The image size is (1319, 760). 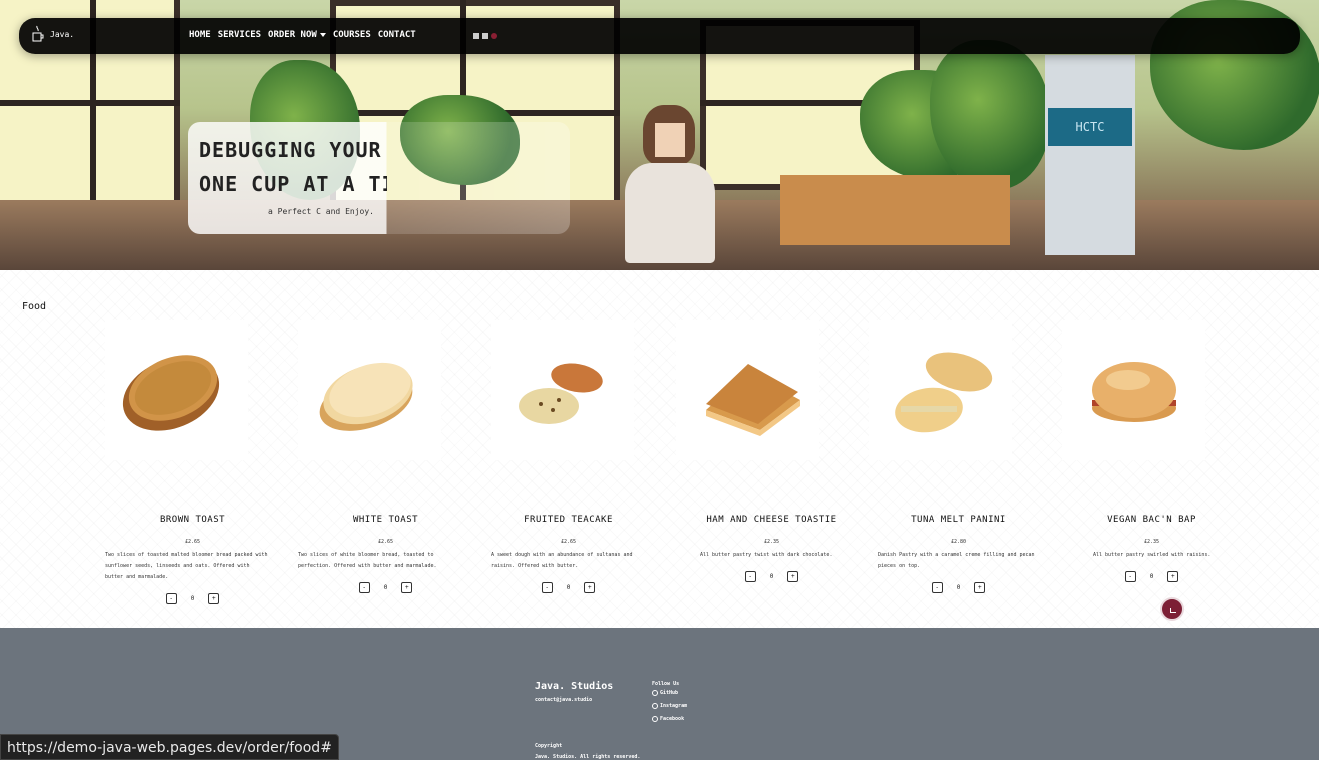 I want to click on product-name: FRUITED TEACAKE, so click(x=568, y=520).